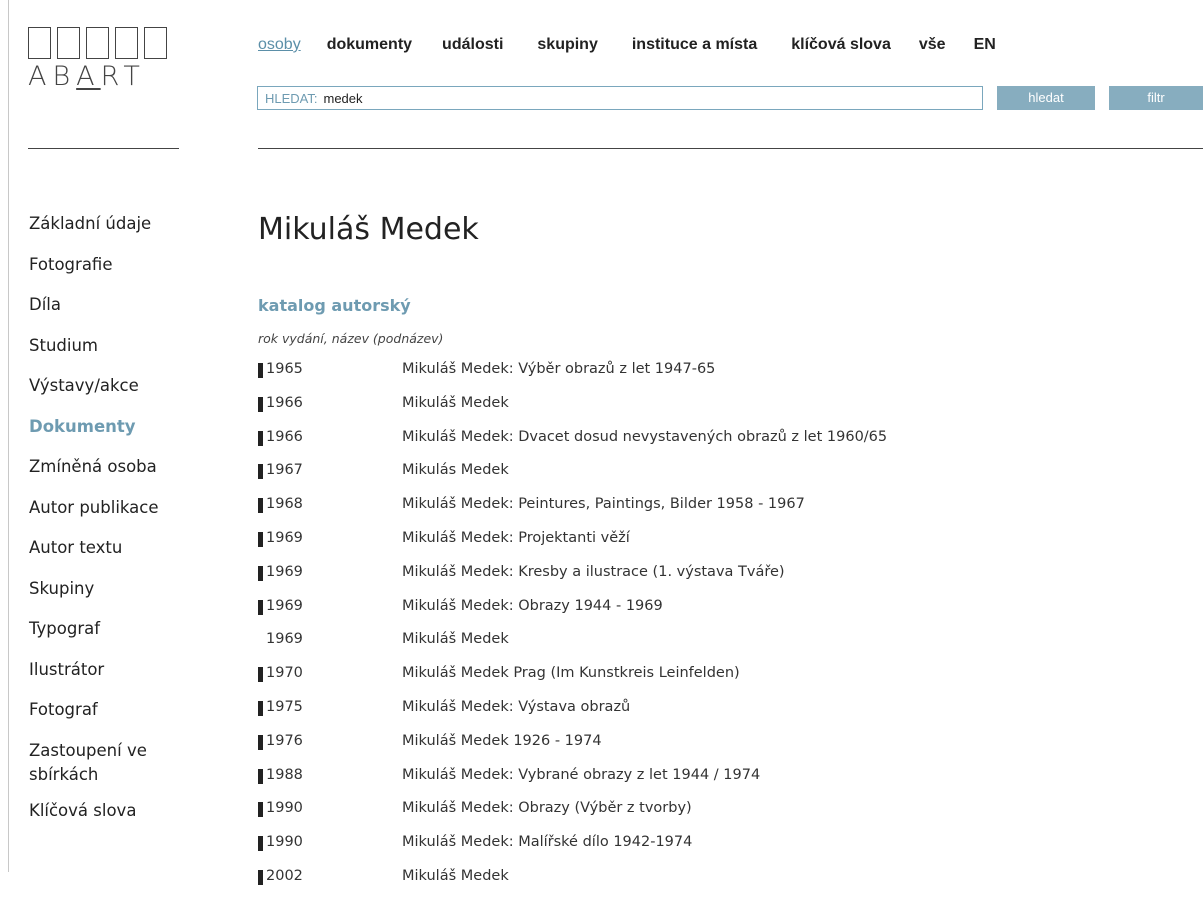 This screenshot has height=902, width=1203. I want to click on list-item: 1966 Mikuláš Medek, so click(572, 412).